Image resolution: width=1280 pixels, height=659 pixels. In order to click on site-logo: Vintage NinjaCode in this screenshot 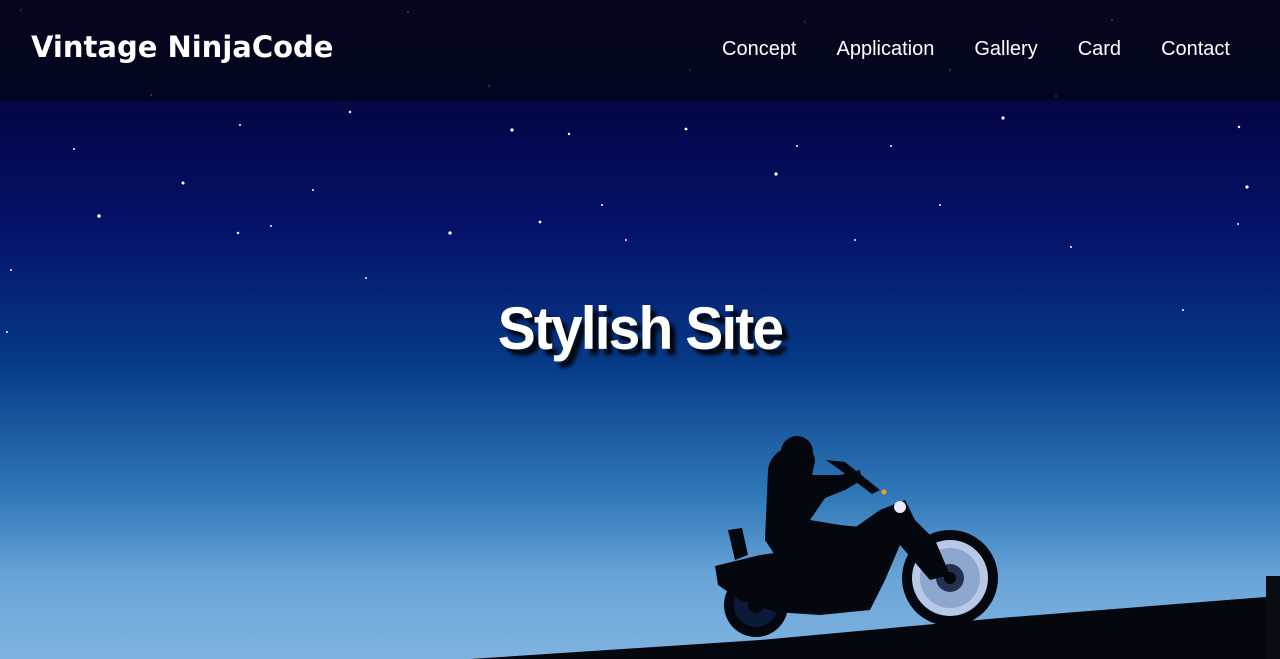, I will do `click(182, 47)`.